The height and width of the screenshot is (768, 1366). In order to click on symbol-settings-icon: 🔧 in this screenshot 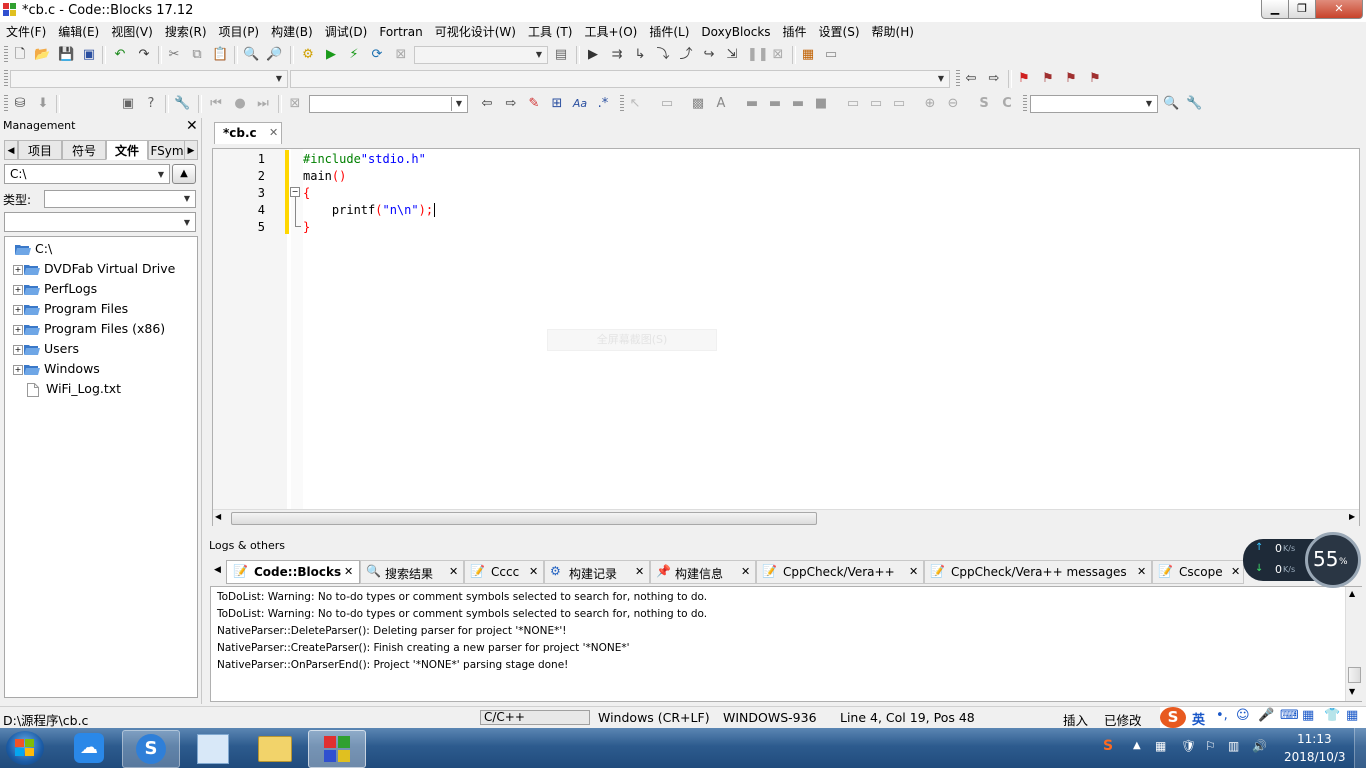, I will do `click(1194, 104)`.